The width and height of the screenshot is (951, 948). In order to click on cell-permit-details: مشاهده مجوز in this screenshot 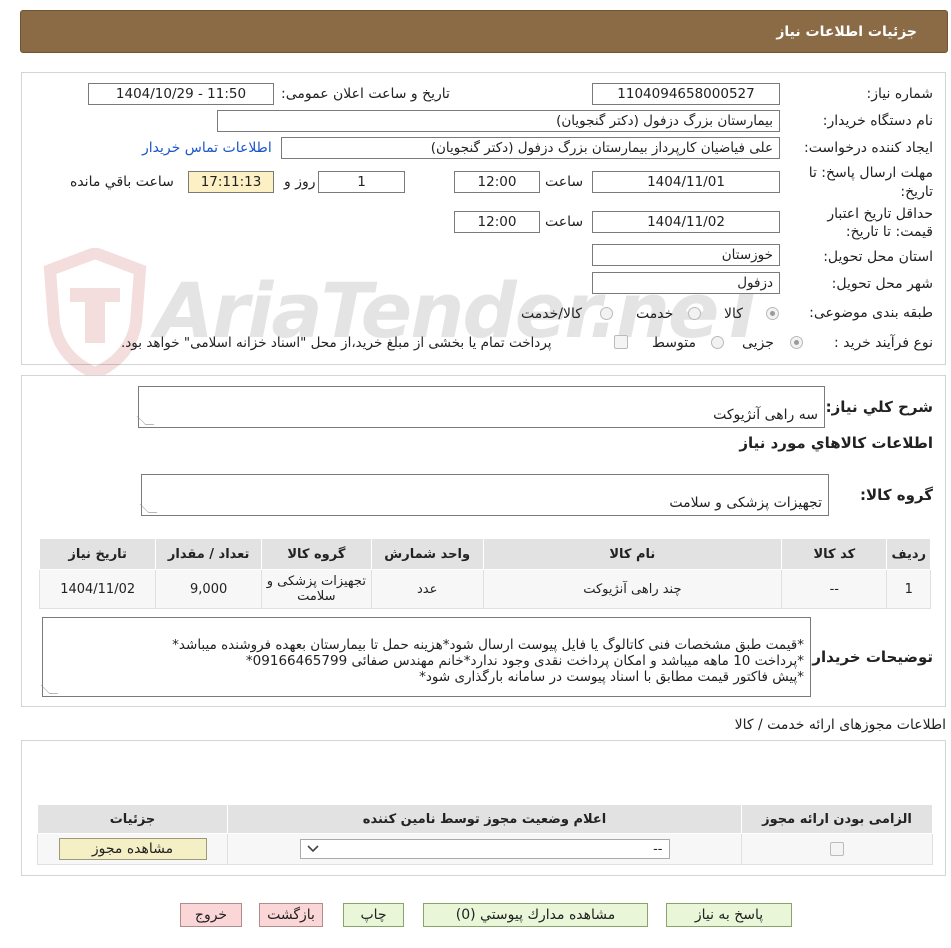, I will do `click(132, 849)`.